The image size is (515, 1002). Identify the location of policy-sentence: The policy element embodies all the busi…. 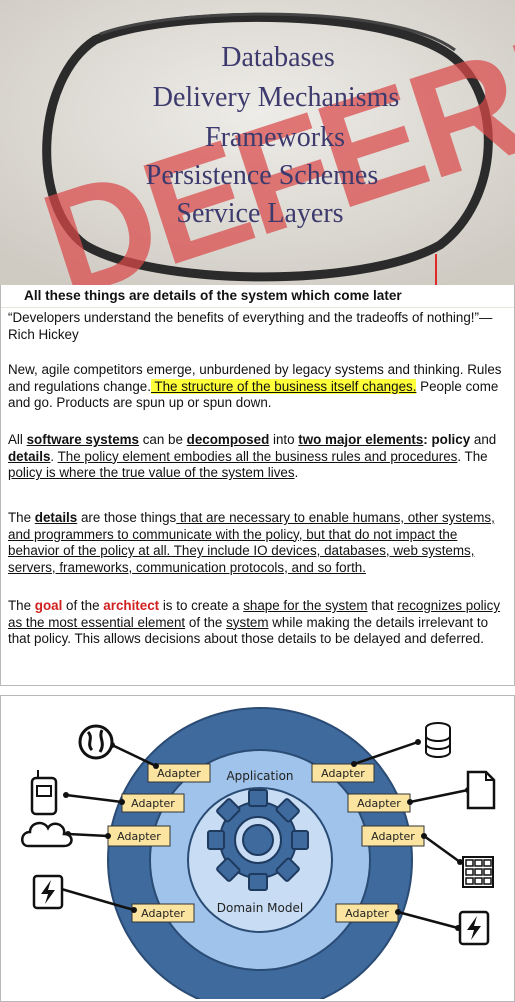
(257, 456).